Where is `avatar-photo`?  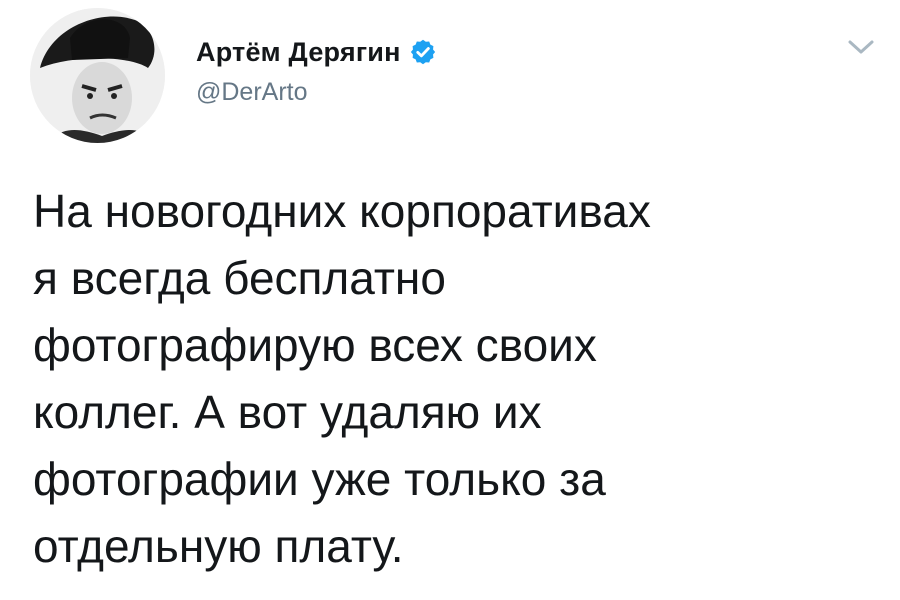
avatar-photo is located at coordinates (97, 75).